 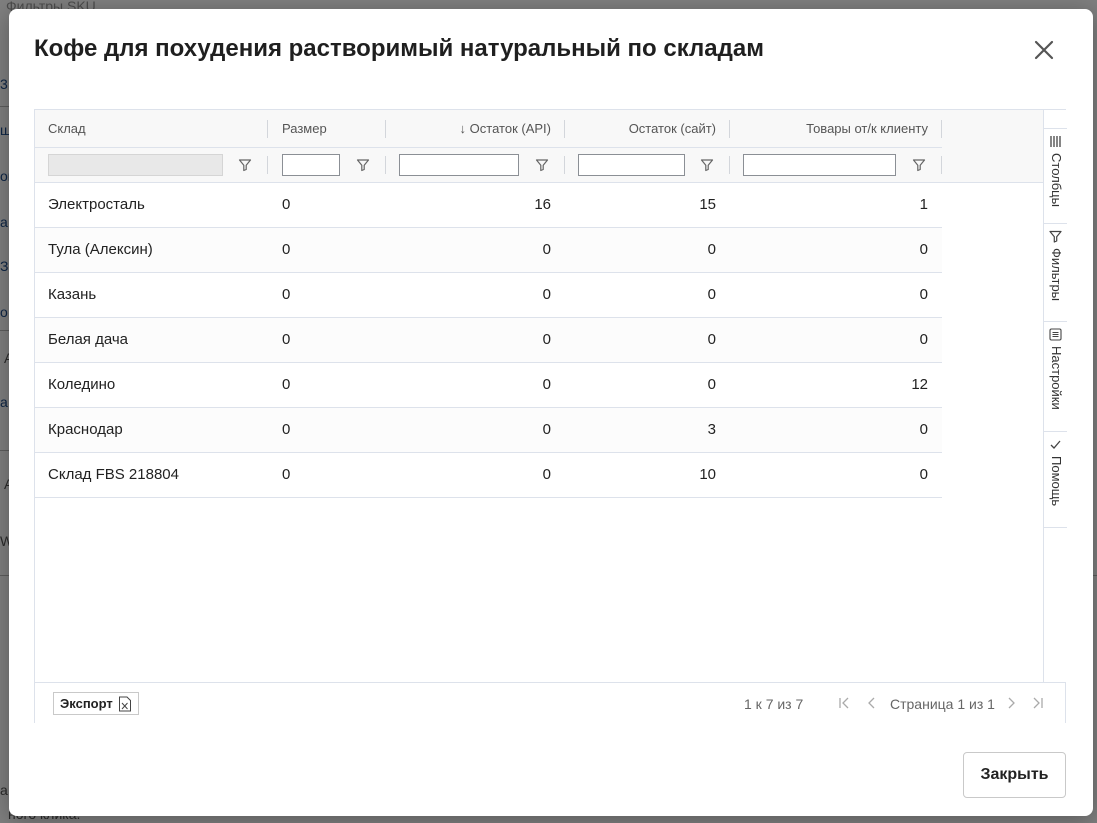 What do you see at coordinates (1014, 775) in the screenshot?
I see `close-button: Закрыть` at bounding box center [1014, 775].